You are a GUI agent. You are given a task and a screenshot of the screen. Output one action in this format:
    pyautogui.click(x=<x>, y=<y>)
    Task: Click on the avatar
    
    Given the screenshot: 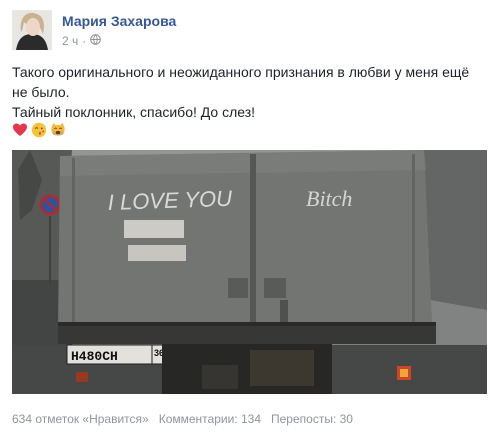 What is the action you would take?
    pyautogui.click(x=32, y=30)
    